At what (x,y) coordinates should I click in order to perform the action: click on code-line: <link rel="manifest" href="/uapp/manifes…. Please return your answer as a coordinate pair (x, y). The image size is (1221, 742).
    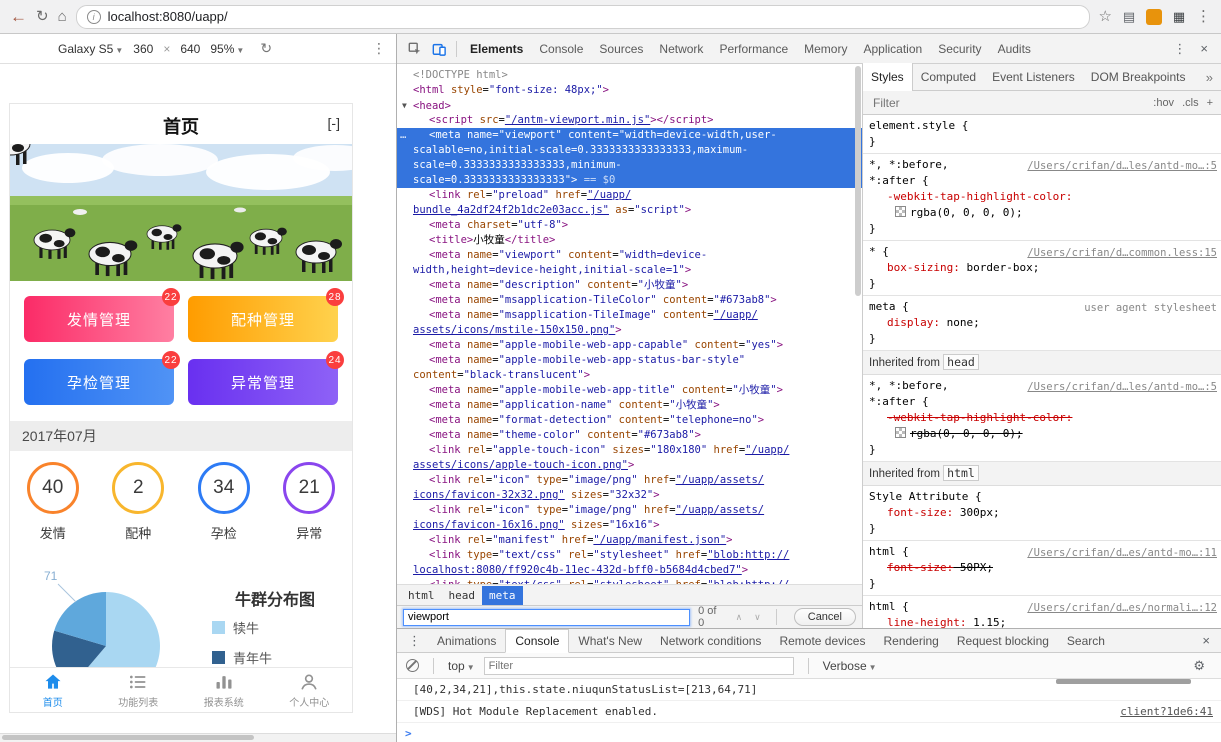
    Looking at the image, I should click on (629, 540).